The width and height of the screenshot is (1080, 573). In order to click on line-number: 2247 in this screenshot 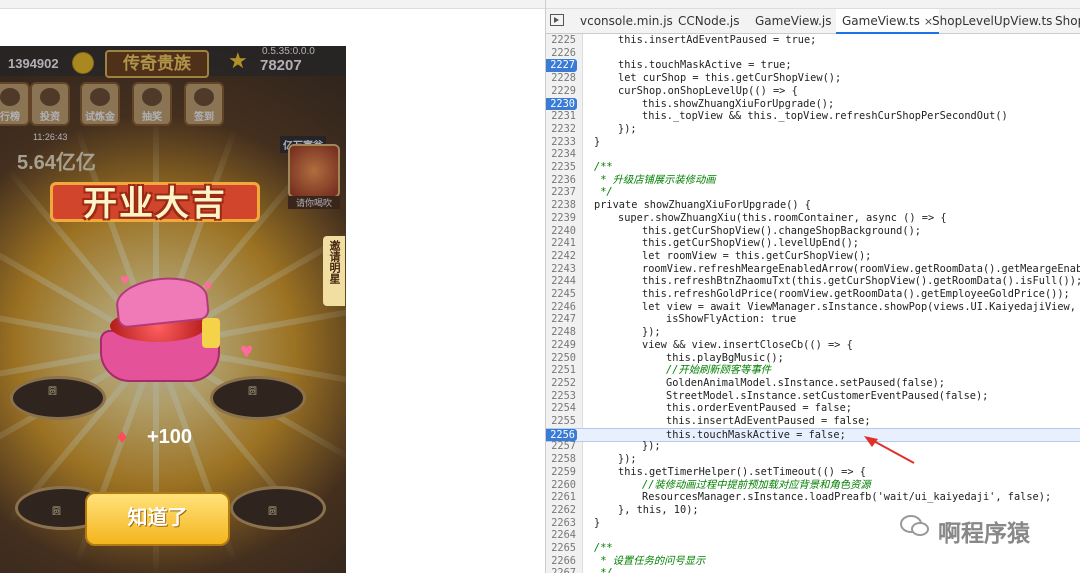, I will do `click(561, 319)`.